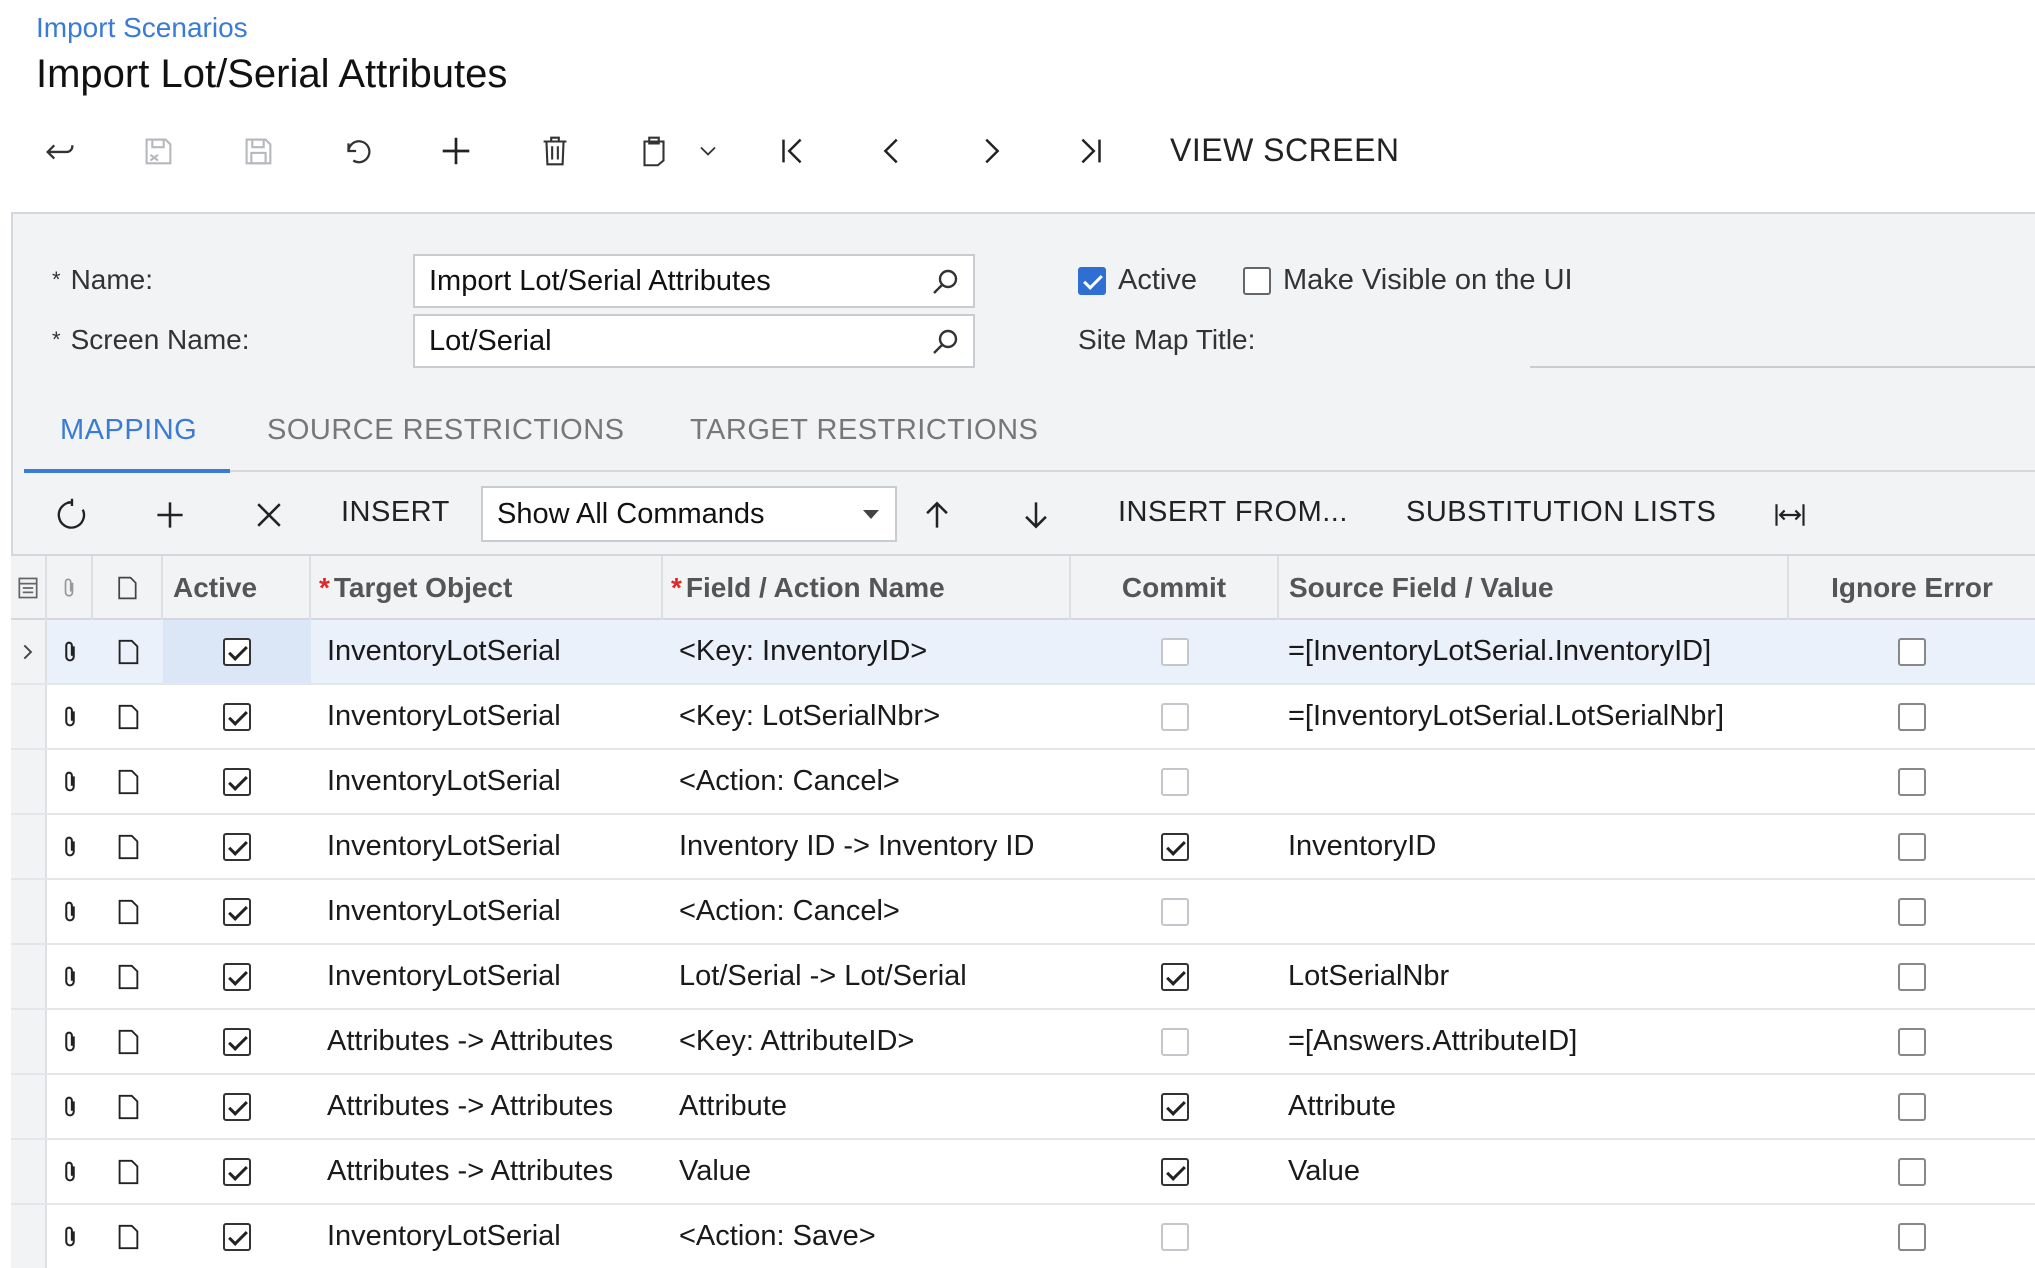  What do you see at coordinates (937, 515) in the screenshot?
I see `move-up-icon` at bounding box center [937, 515].